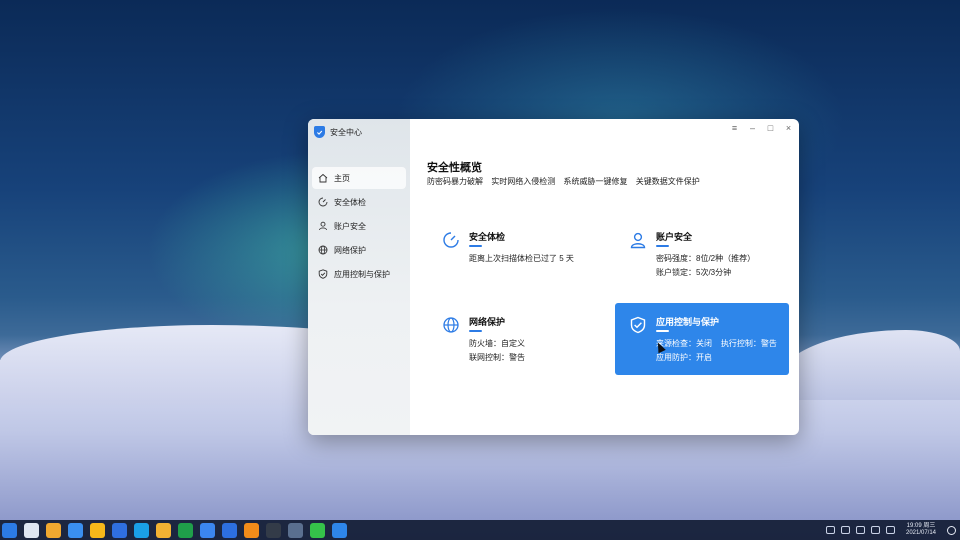  Describe the element at coordinates (455, 181) in the screenshot. I see `feature-item: 防密码暴力破解` at that location.